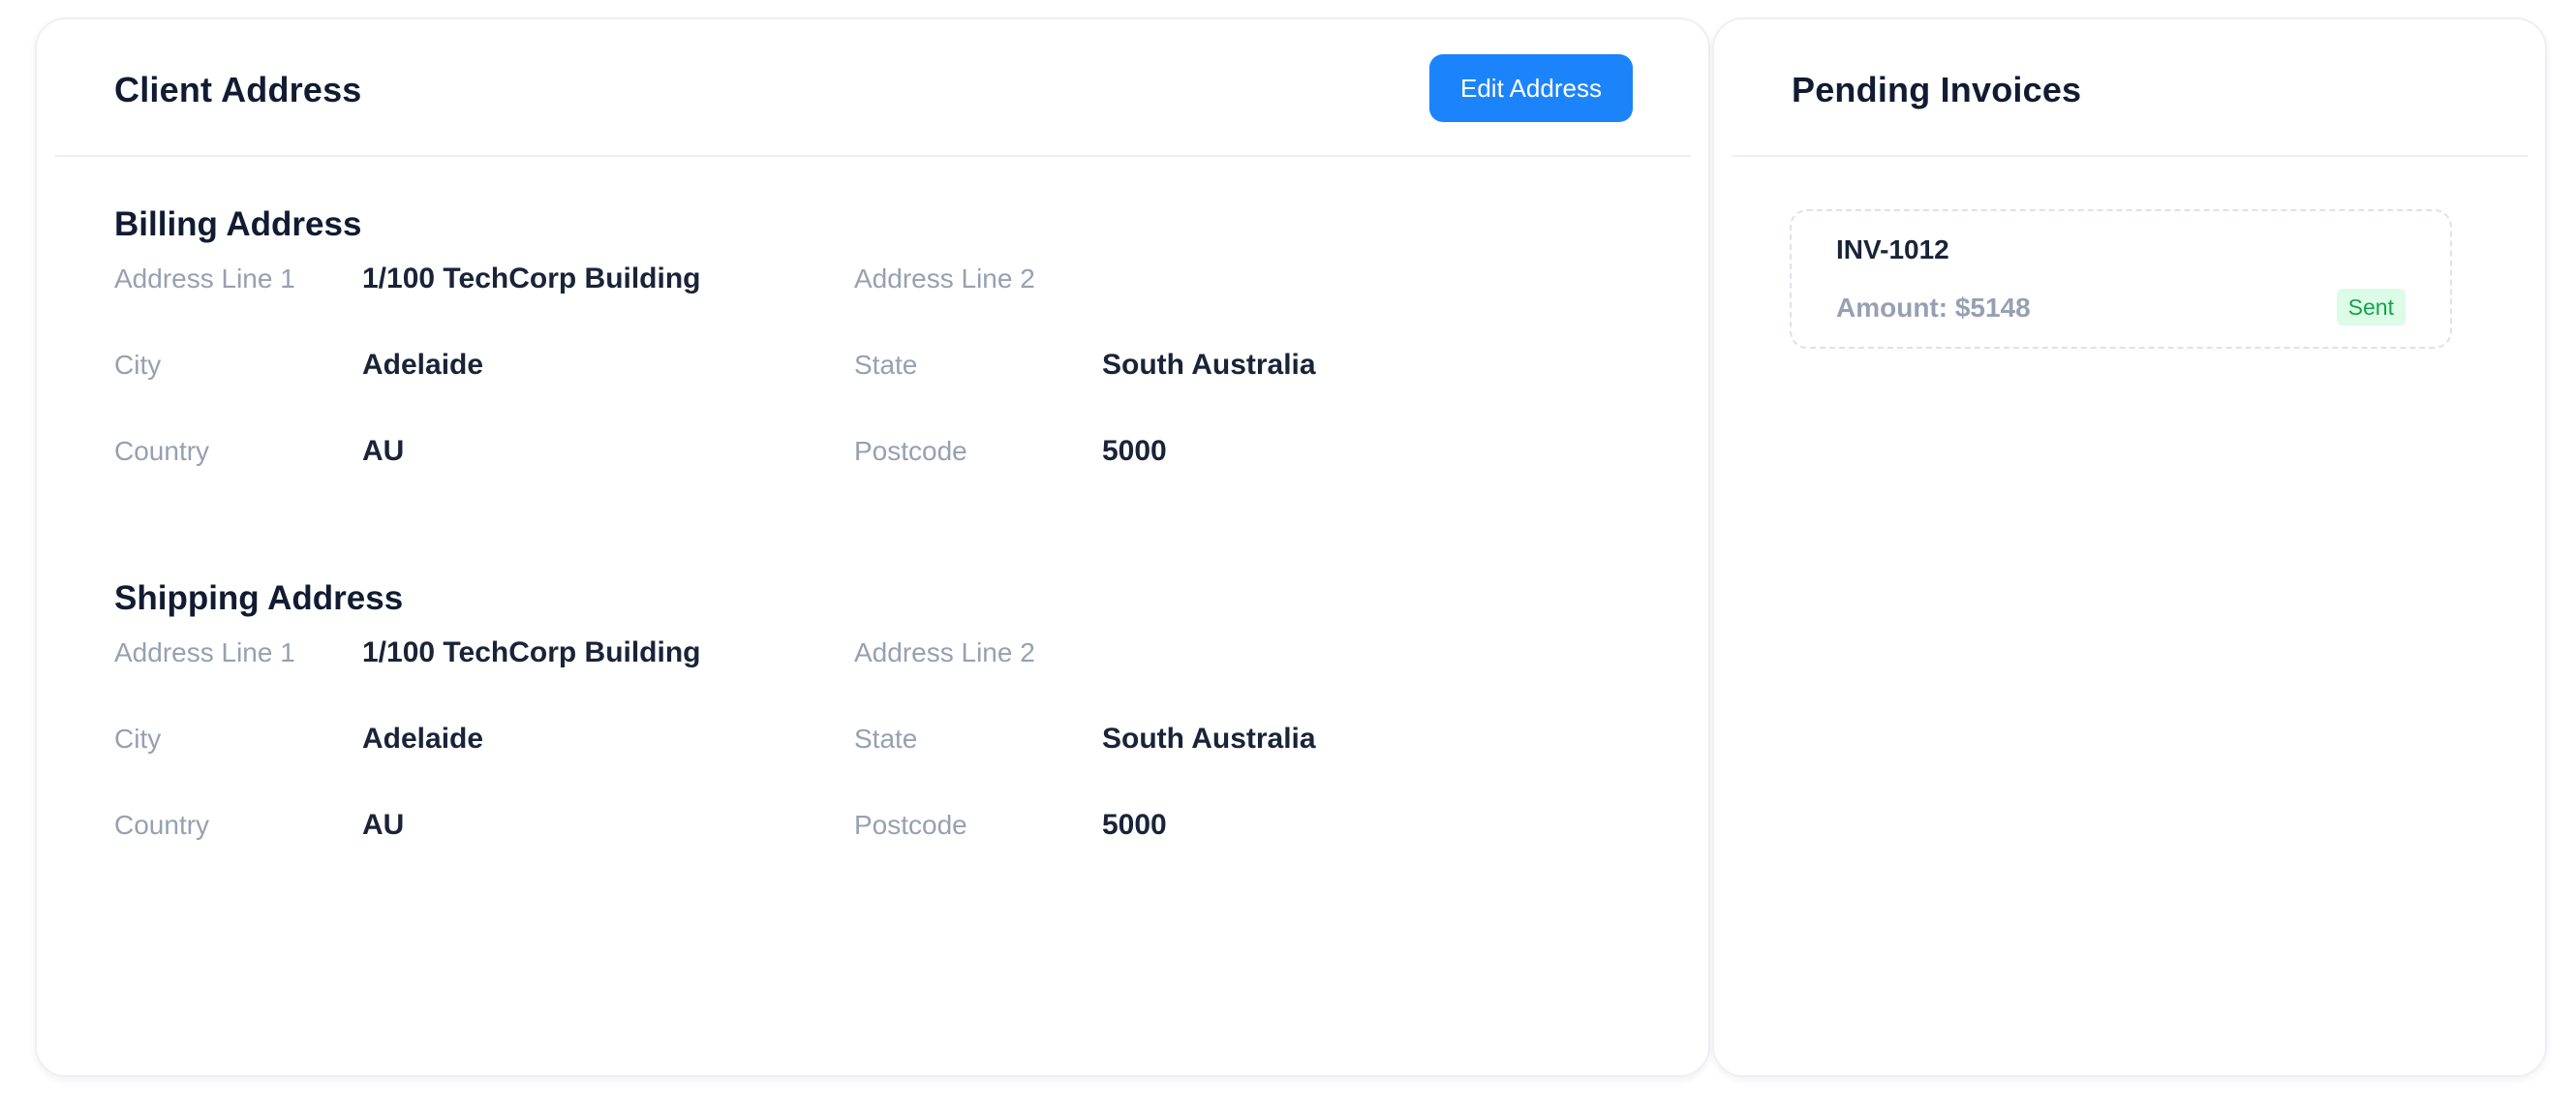  What do you see at coordinates (204, 652) in the screenshot?
I see `shipping-address-line1-label: Address Line 1` at bounding box center [204, 652].